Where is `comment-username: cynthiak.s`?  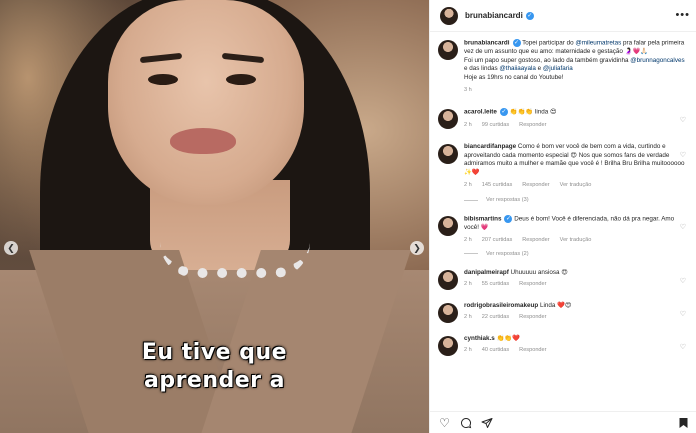
comment-username: cynthiak.s is located at coordinates (479, 338).